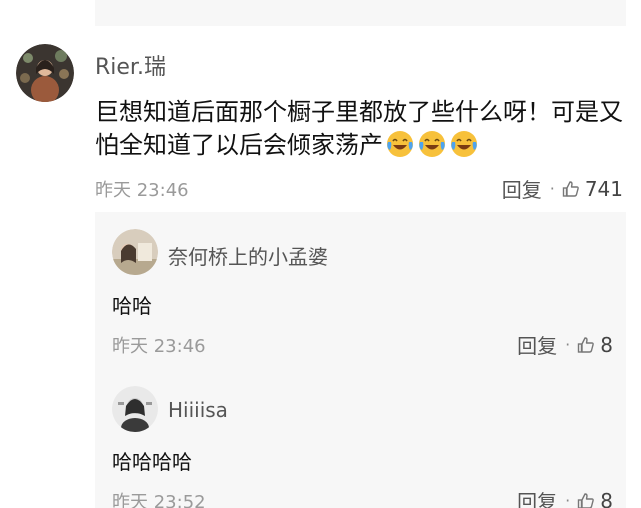  Describe the element at coordinates (603, 188) in the screenshot. I see `like-count: 741` at that location.